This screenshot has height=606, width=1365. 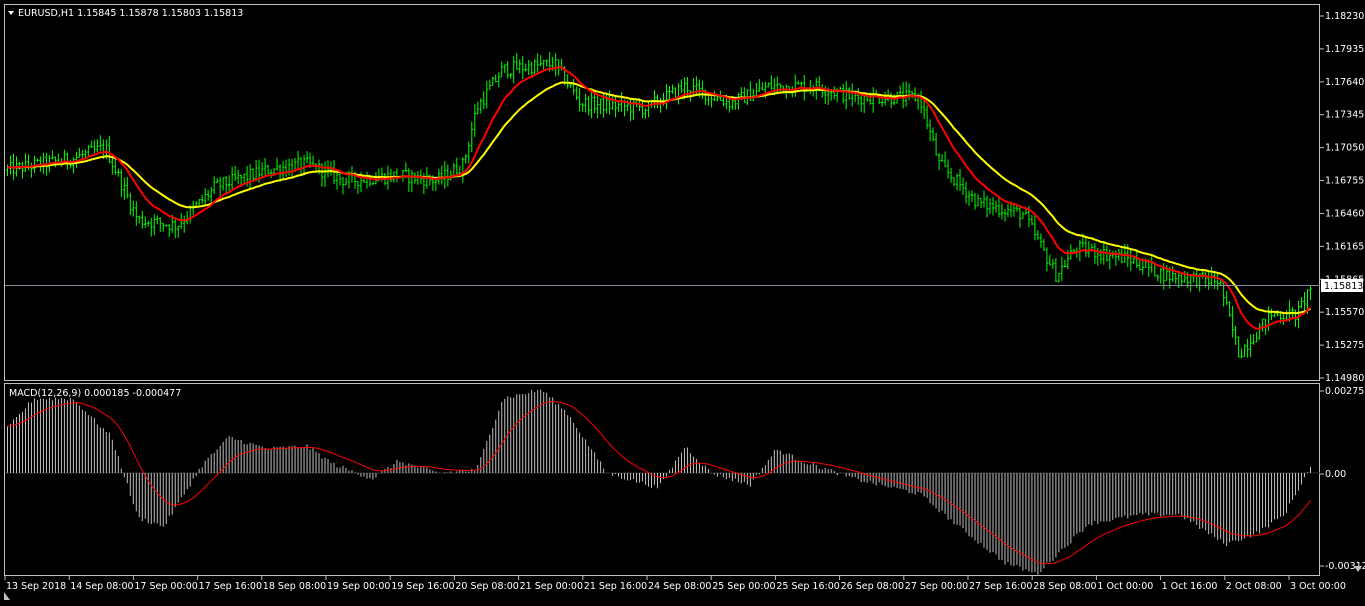 I want to click on price-axis-label: 1.18230, so click(x=1344, y=16).